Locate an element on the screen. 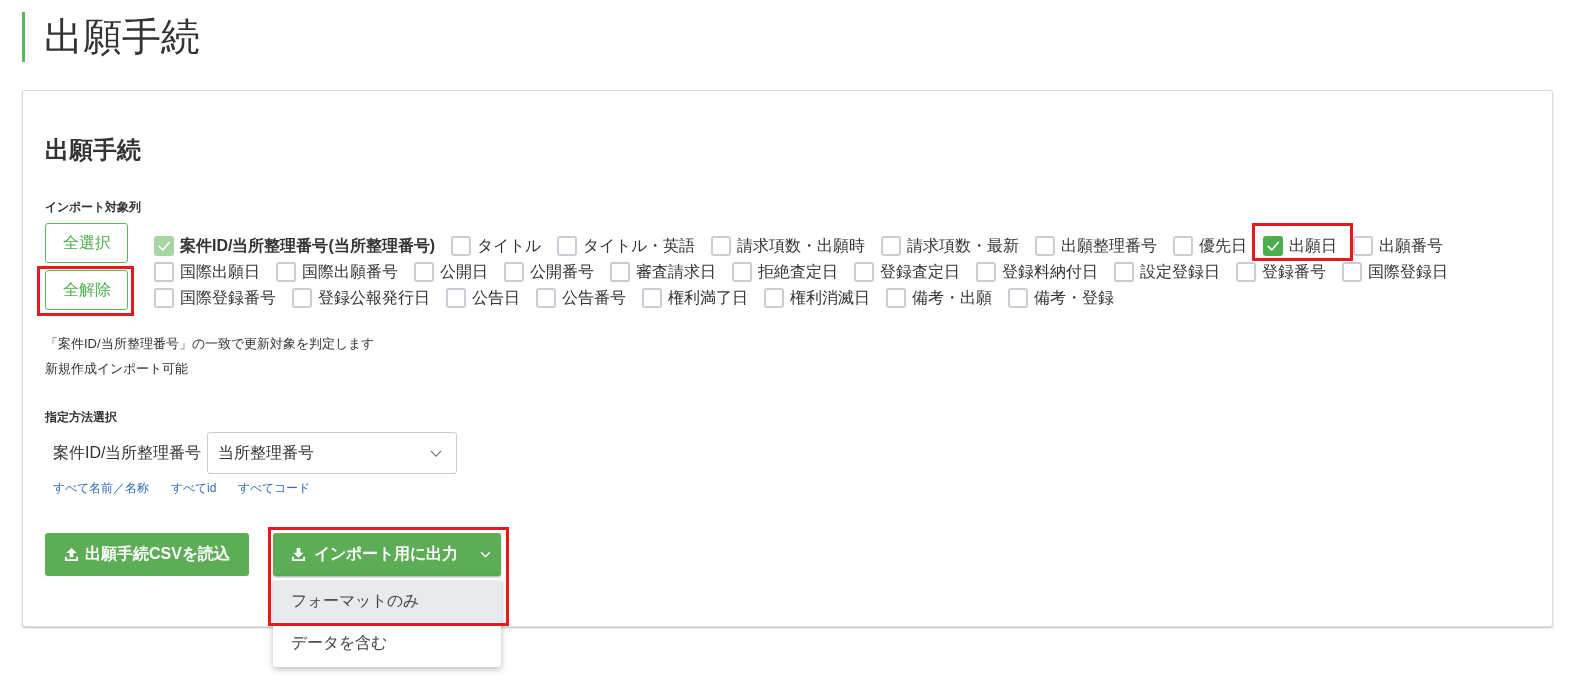 This screenshot has height=686, width=1573. checkbox-label: 案件ID/当所整理番号(当所整理番号) is located at coordinates (308, 245).